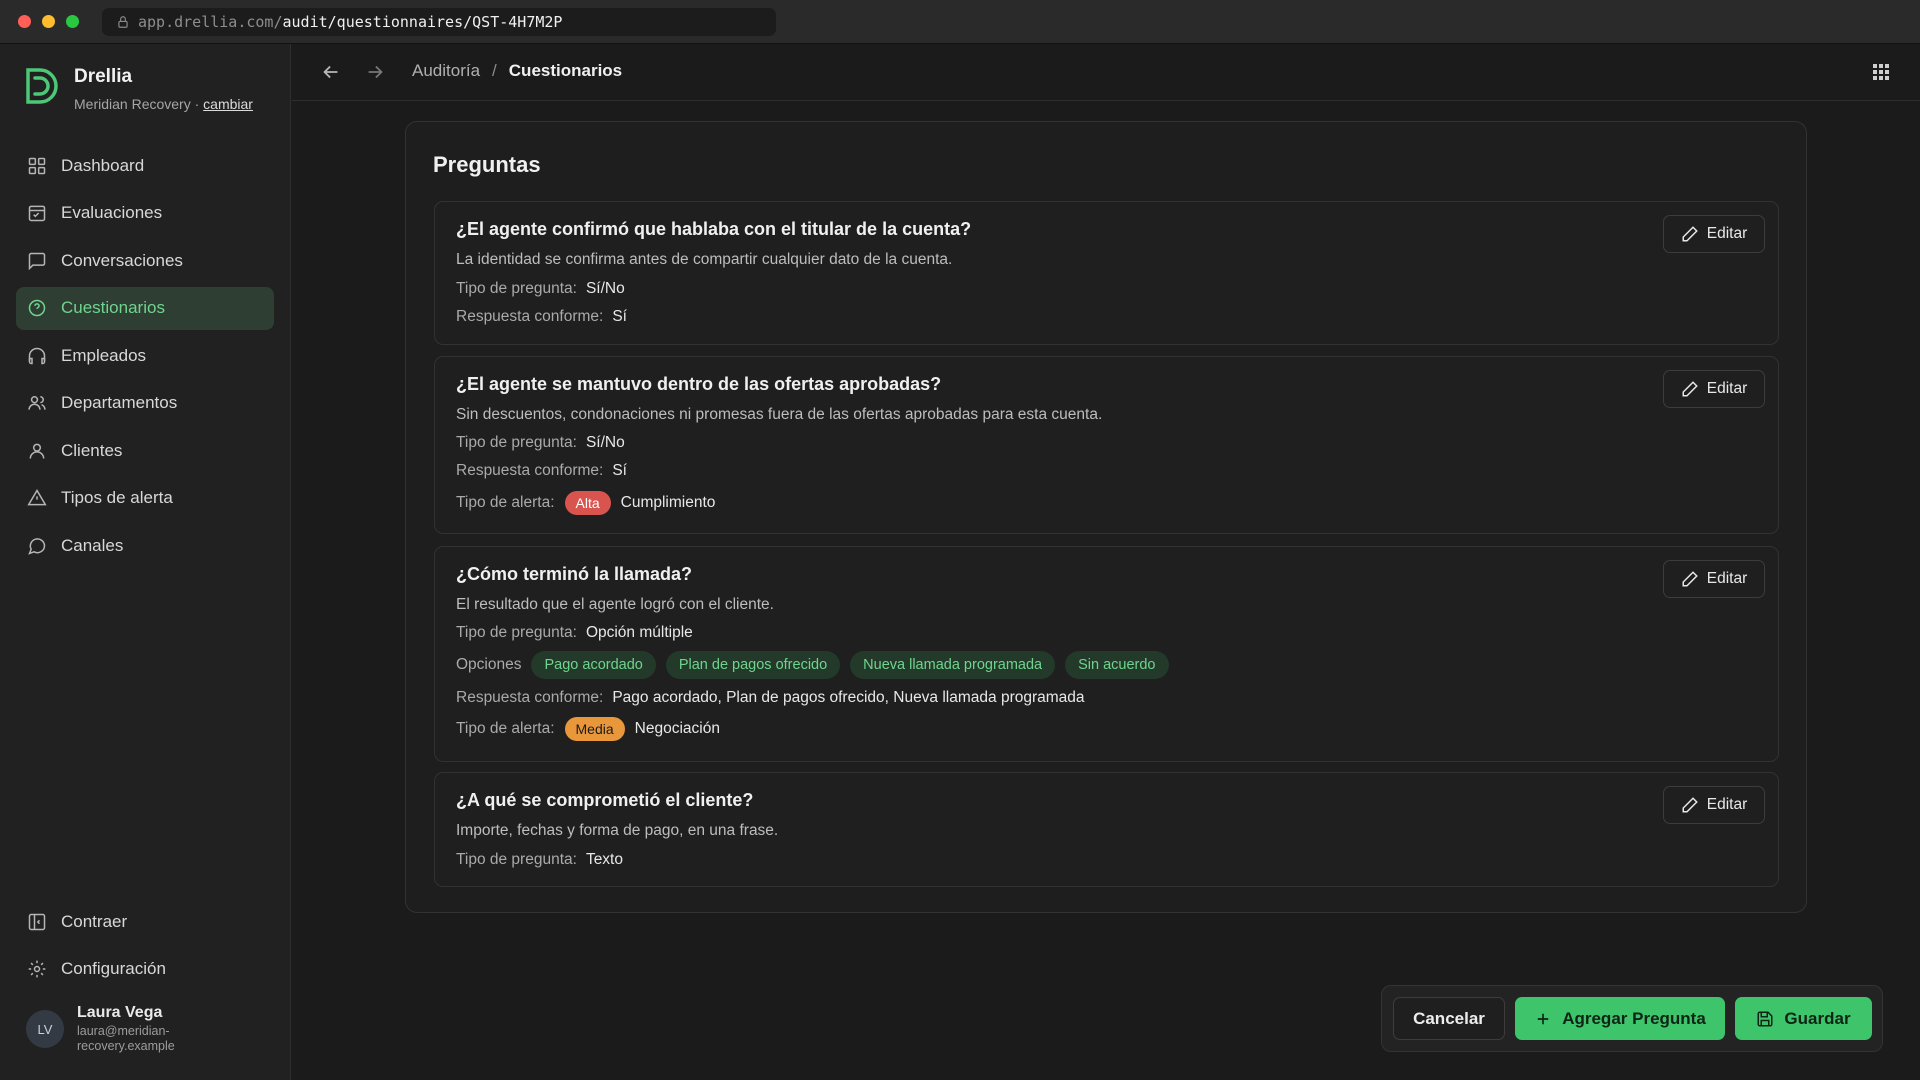 Image resolution: width=1920 pixels, height=1080 pixels. Describe the element at coordinates (639, 632) in the screenshot. I see `question-type-value: Opción múltiple` at that location.